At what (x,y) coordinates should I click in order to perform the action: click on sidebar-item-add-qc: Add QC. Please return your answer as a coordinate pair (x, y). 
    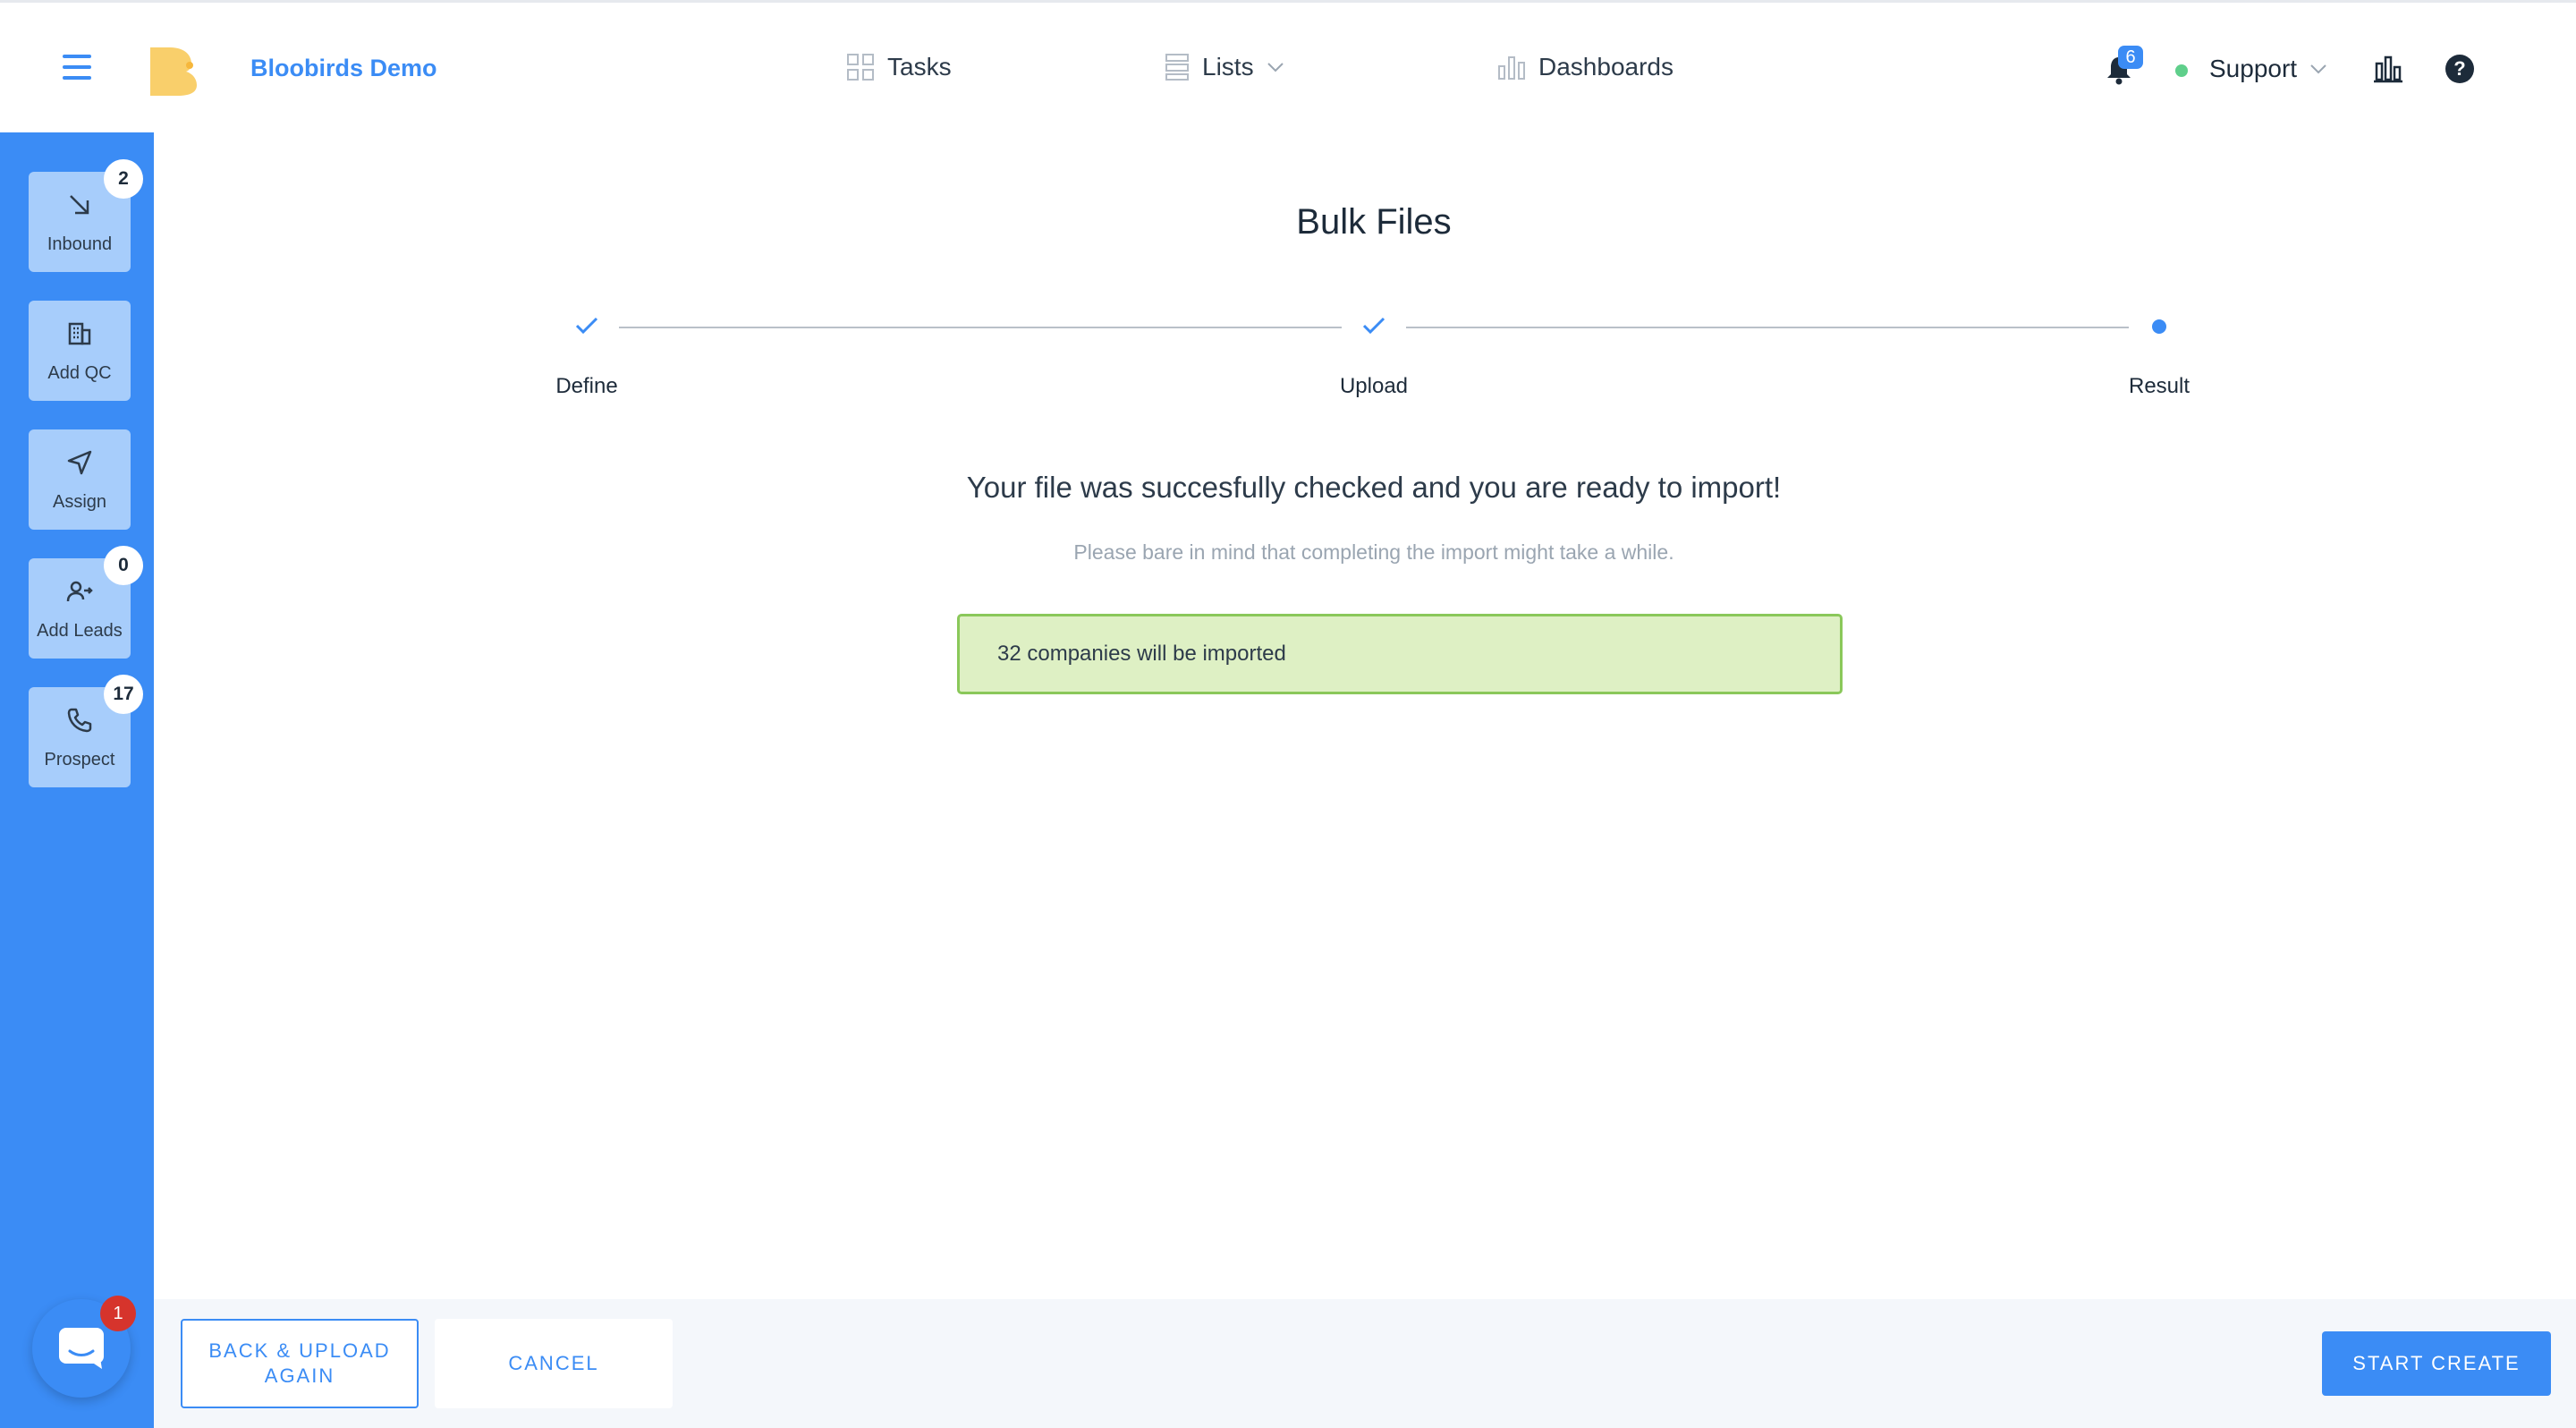
    Looking at the image, I should click on (80, 351).